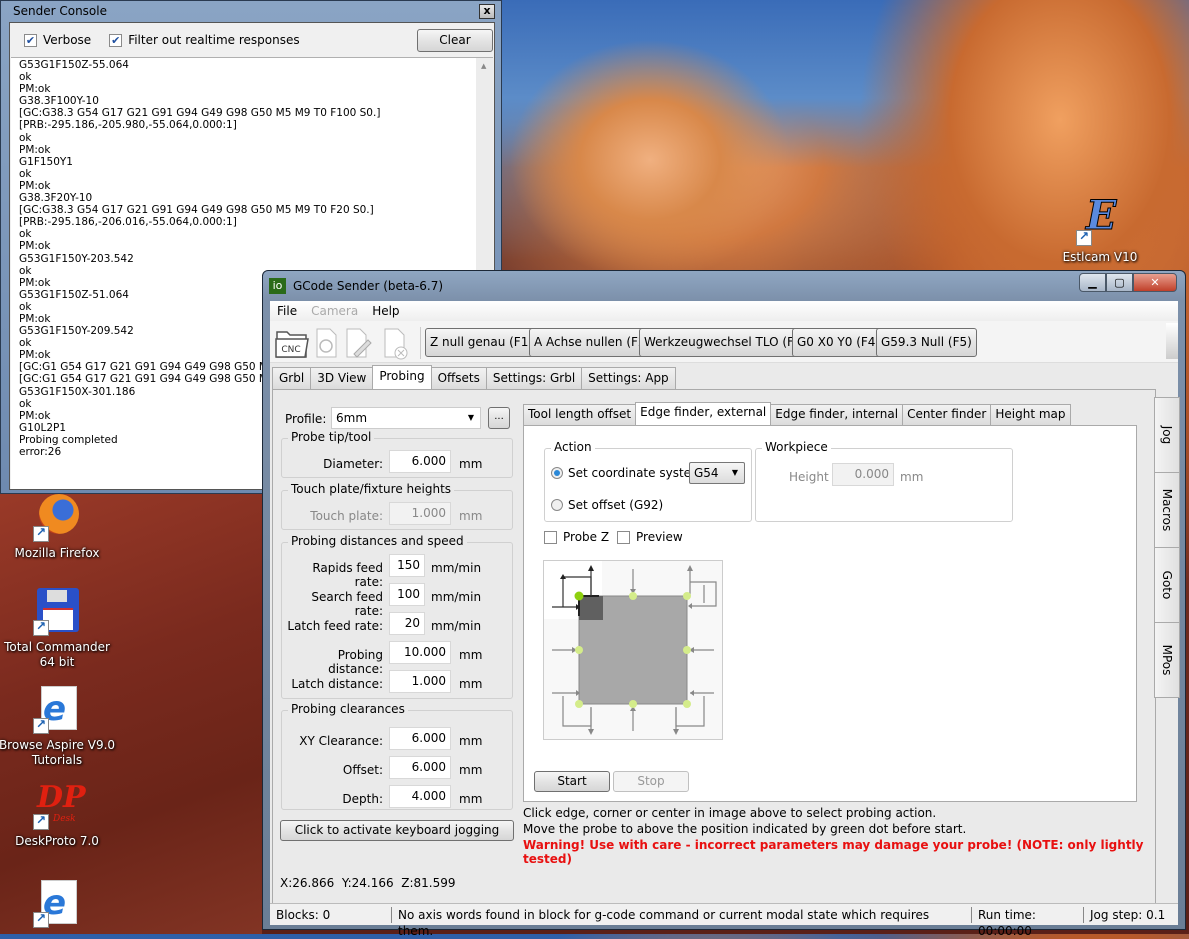 Image resolution: width=1189 pixels, height=939 pixels. Describe the element at coordinates (204, 40) in the screenshot. I see `filter-realtime-checkbox: ✔ Filter out realtime responses` at that location.